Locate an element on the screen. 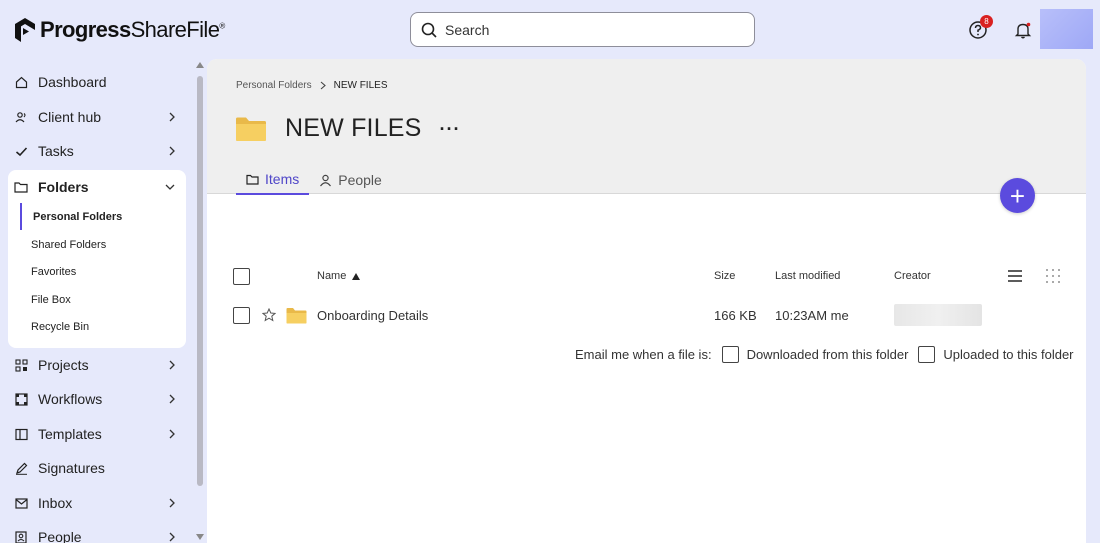  plus-icon: + is located at coordinates (1017, 195).